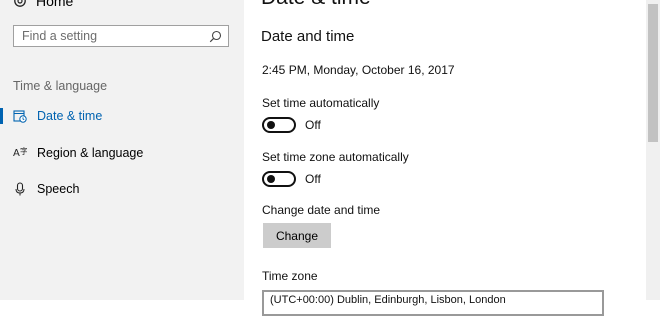 The width and height of the screenshot is (660, 316). I want to click on set-time-auto-label: Set time automatically, so click(321, 103).